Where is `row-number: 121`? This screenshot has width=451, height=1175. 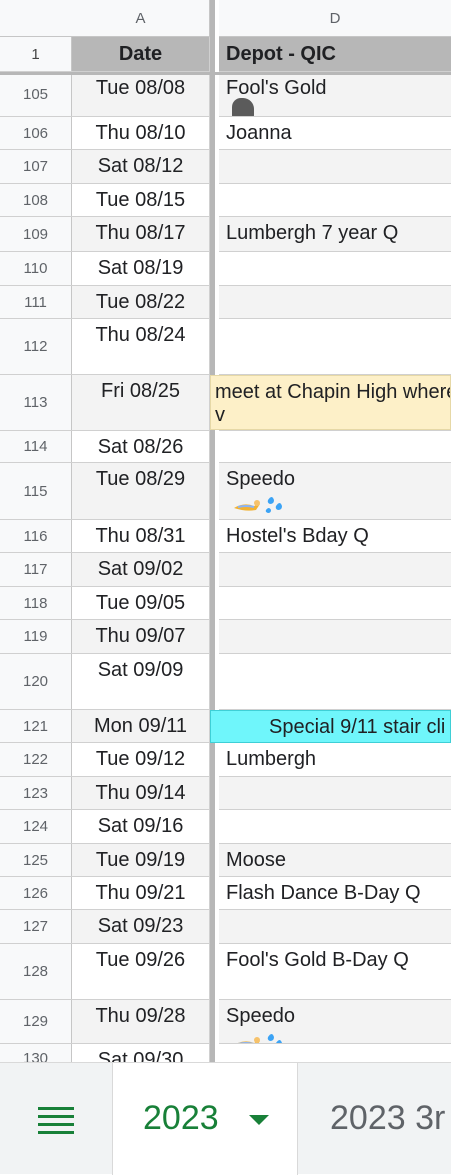
row-number: 121 is located at coordinates (36, 726).